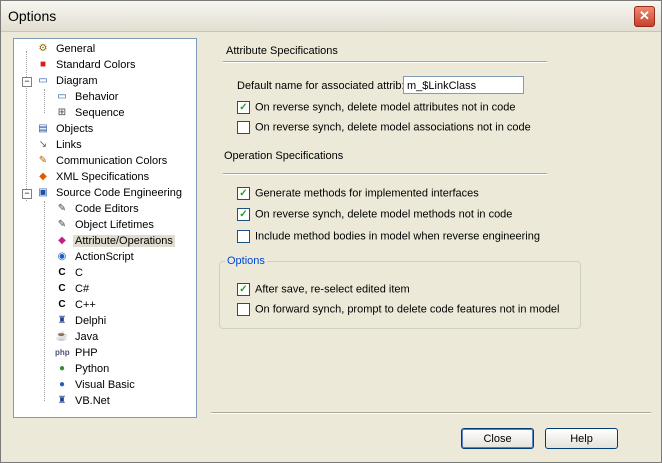  Describe the element at coordinates (644, 16) in the screenshot. I see `close-window-icon: ✕` at that location.